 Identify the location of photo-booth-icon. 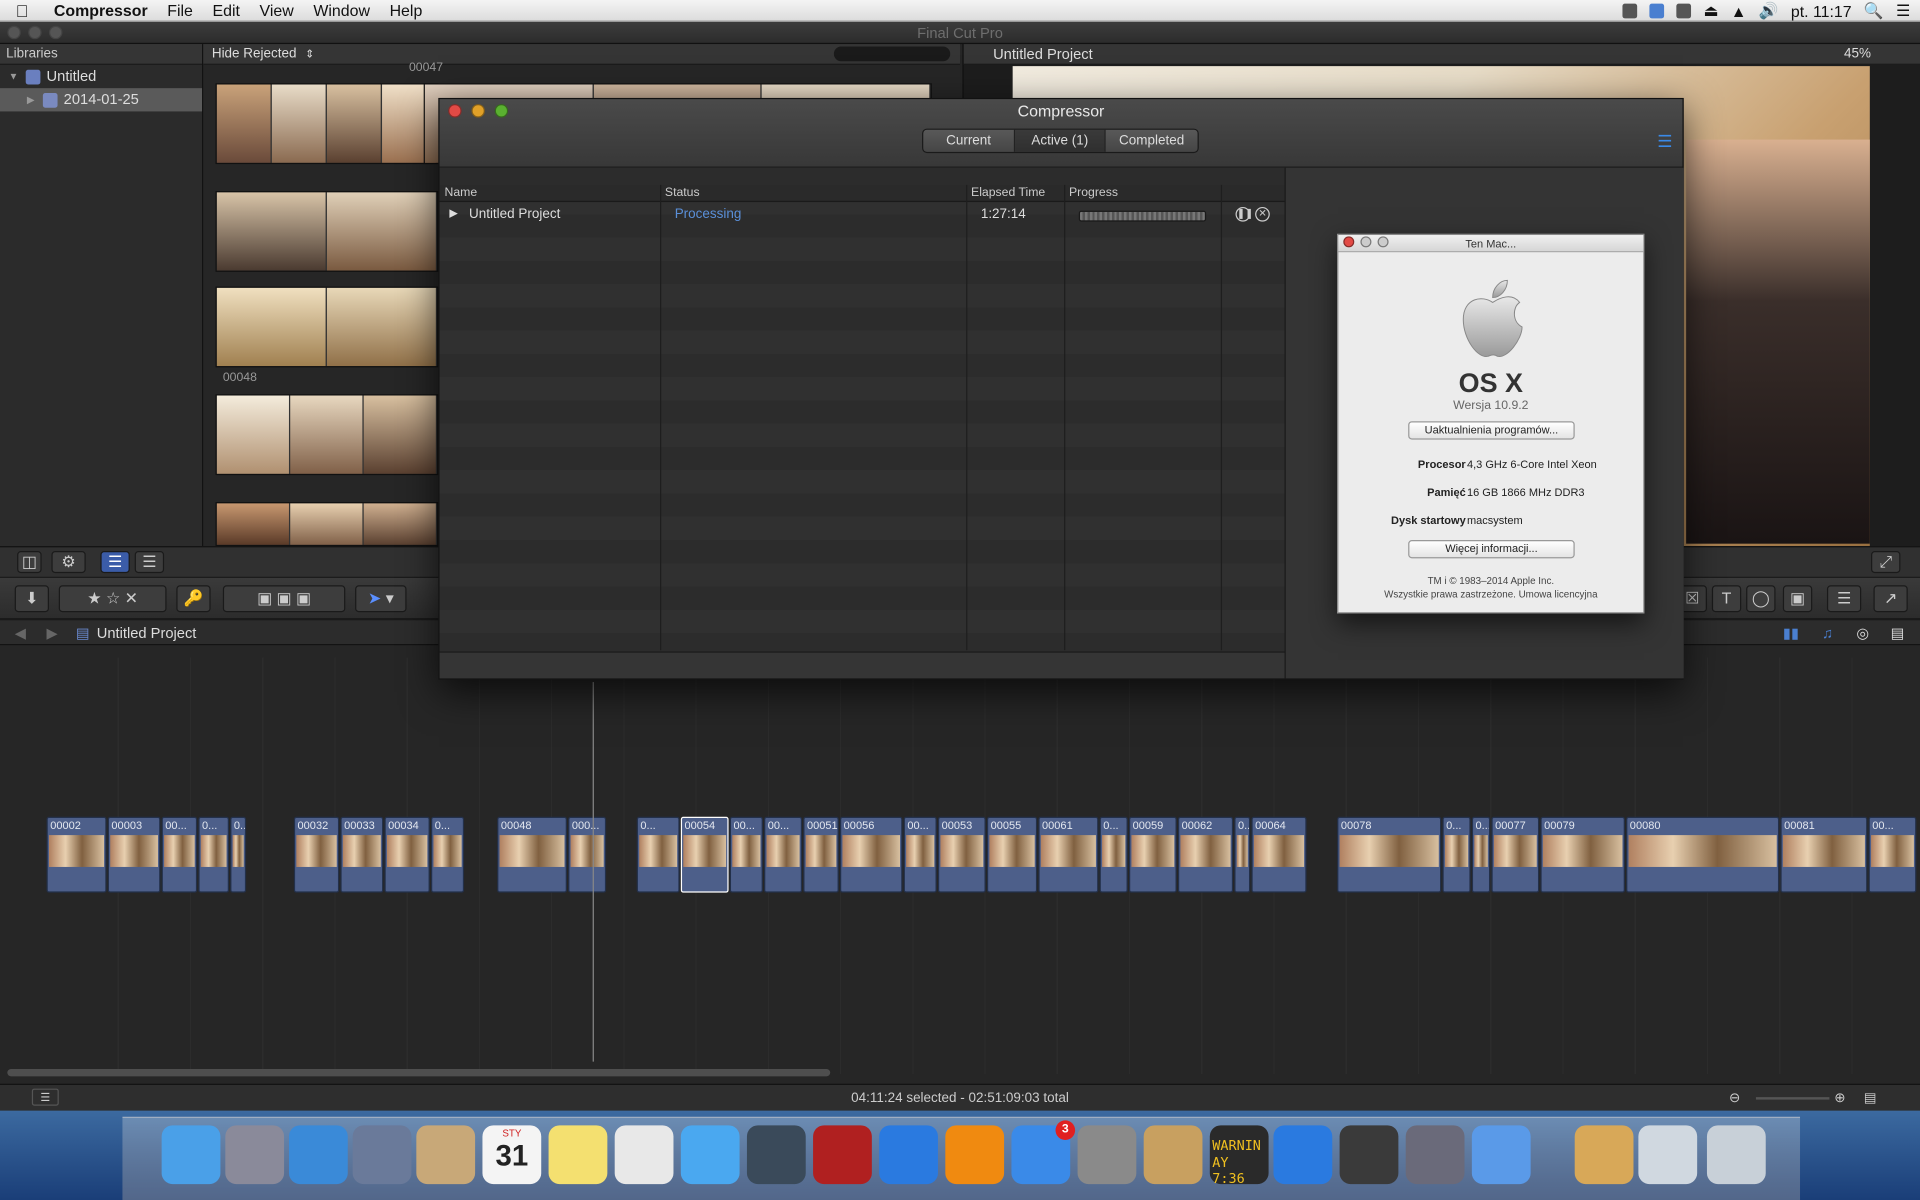
(842, 1155).